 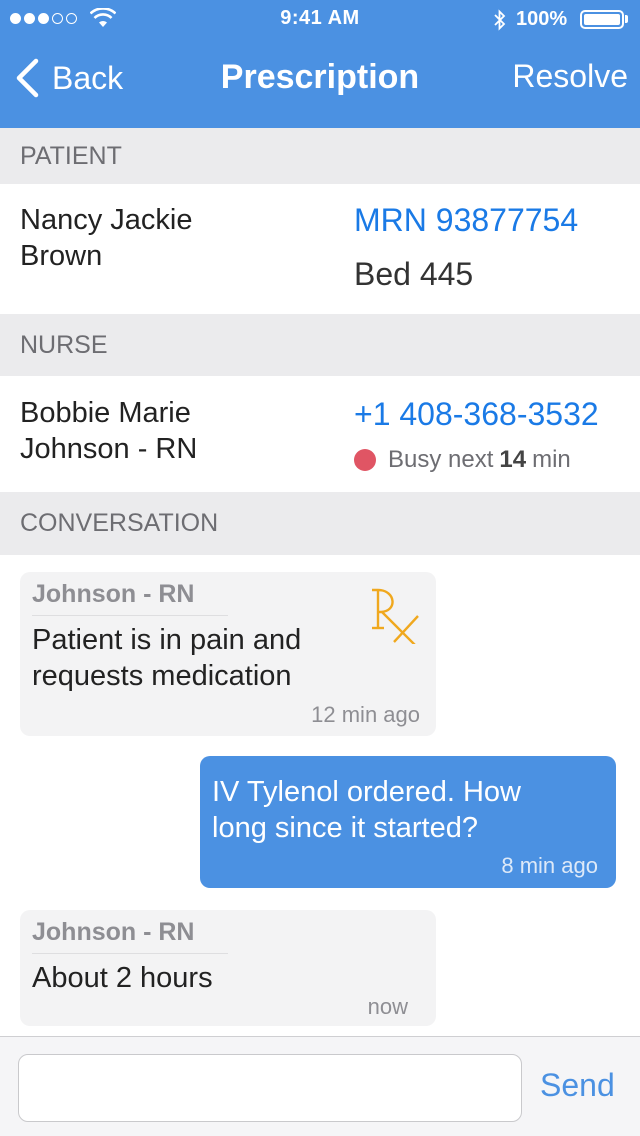 What do you see at coordinates (366, 792) in the screenshot?
I see `message-text-line1: IV Tylenol ordered. How` at bounding box center [366, 792].